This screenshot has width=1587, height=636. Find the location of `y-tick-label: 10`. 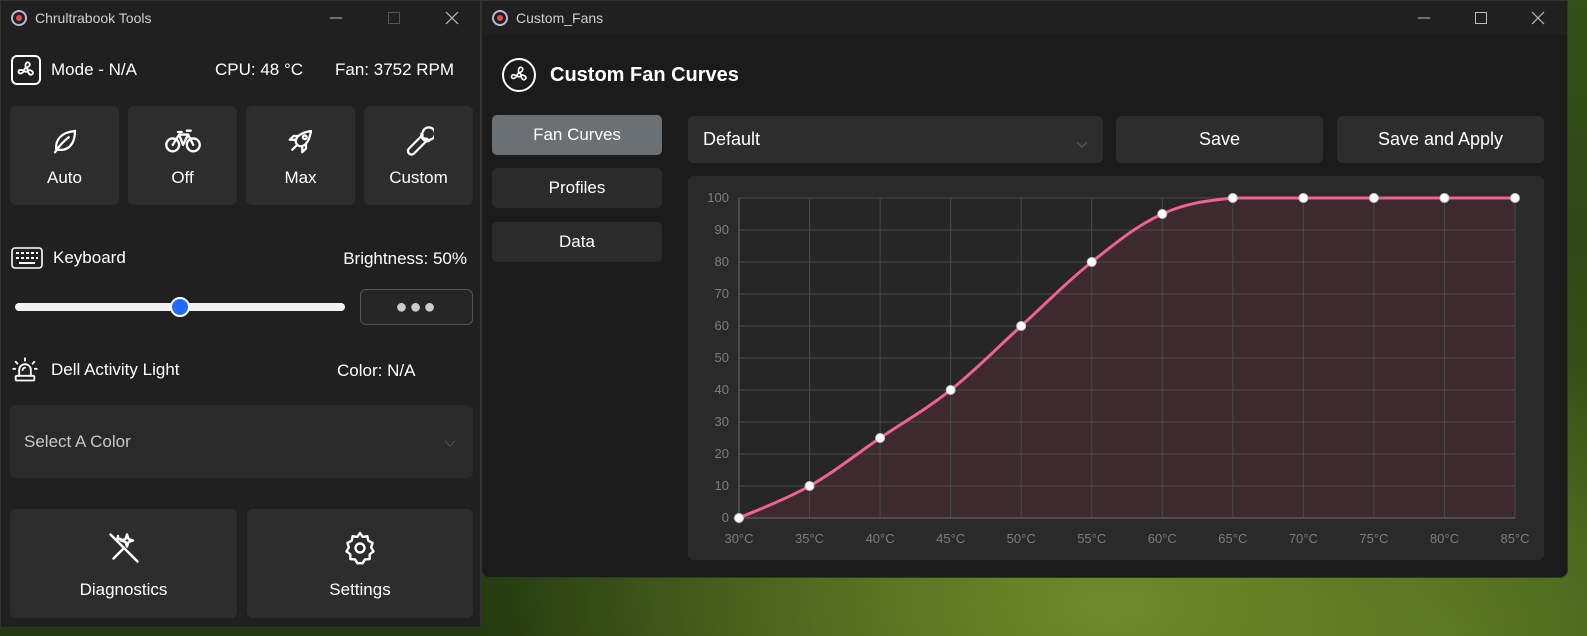

y-tick-label: 10 is located at coordinates (722, 485).